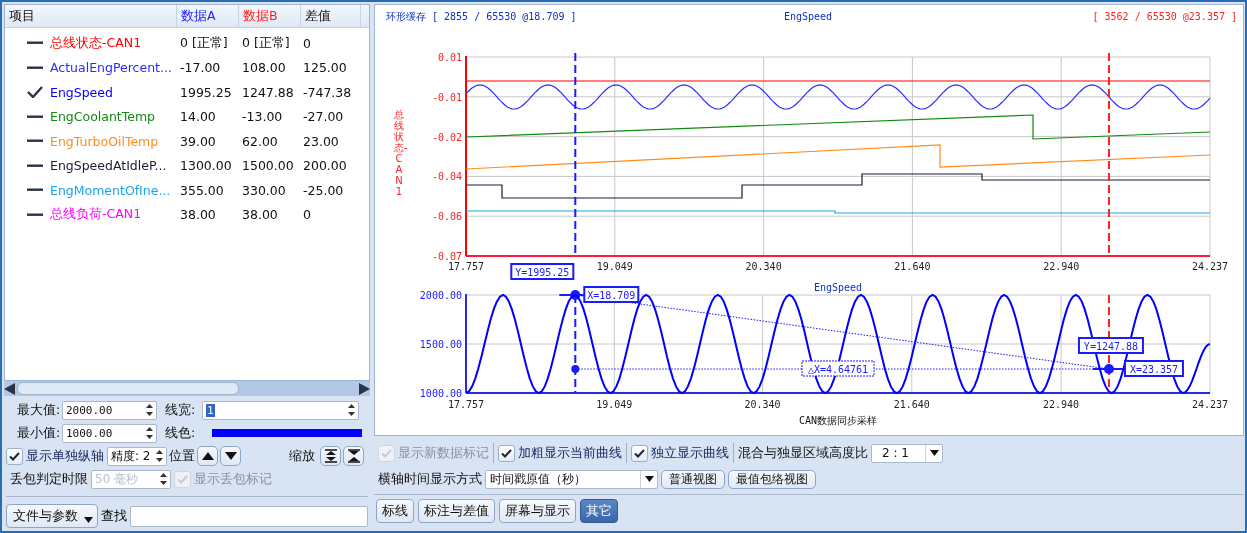  Describe the element at coordinates (198, 141) in the screenshot. I see `table-cell-text: 39.00` at that location.